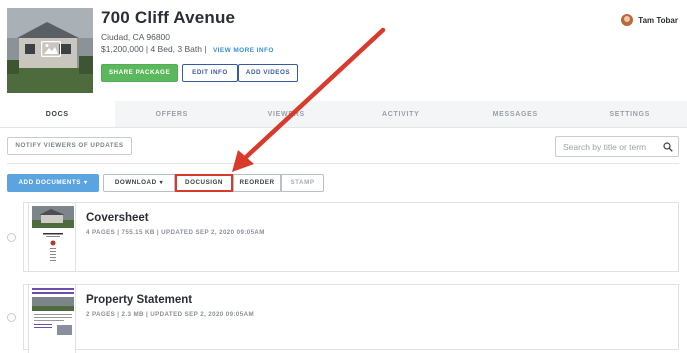 The width and height of the screenshot is (687, 353). I want to click on user-menu: Tam Tobar, so click(649, 20).